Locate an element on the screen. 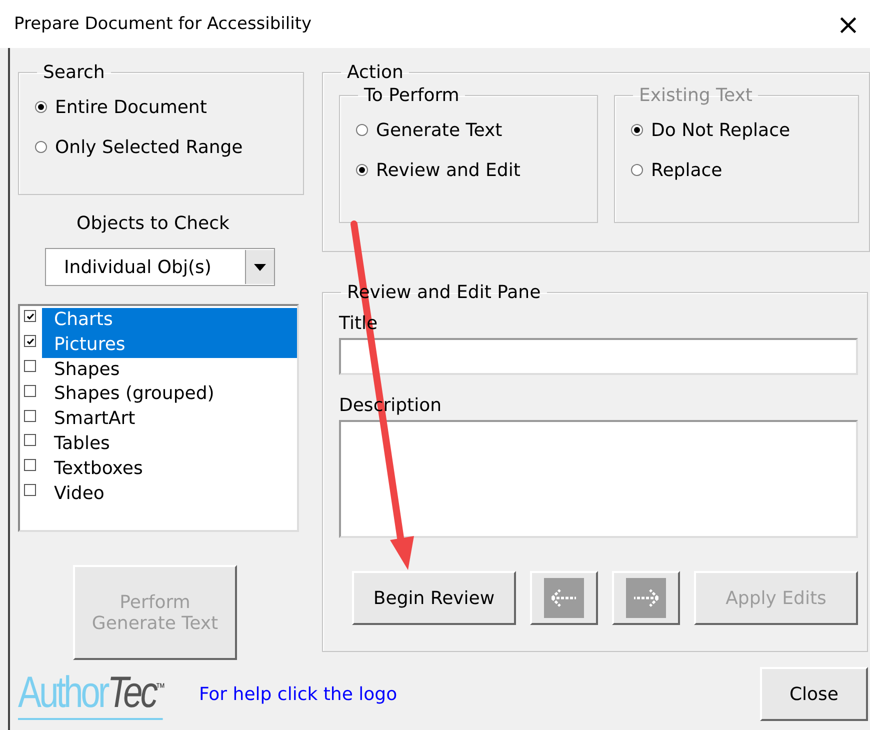 This screenshot has width=870, height=730. title-field is located at coordinates (598, 356).